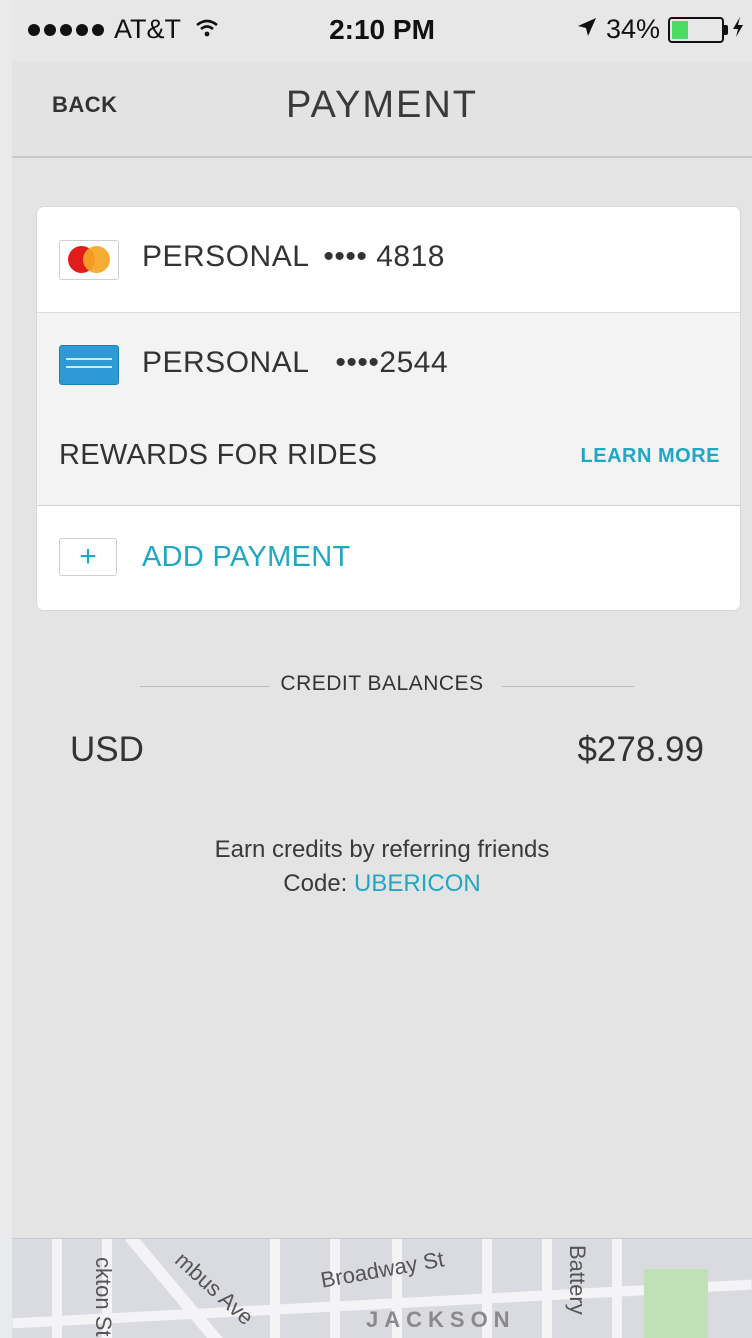 This screenshot has width=752, height=1338. I want to click on currency-label: USD, so click(107, 749).